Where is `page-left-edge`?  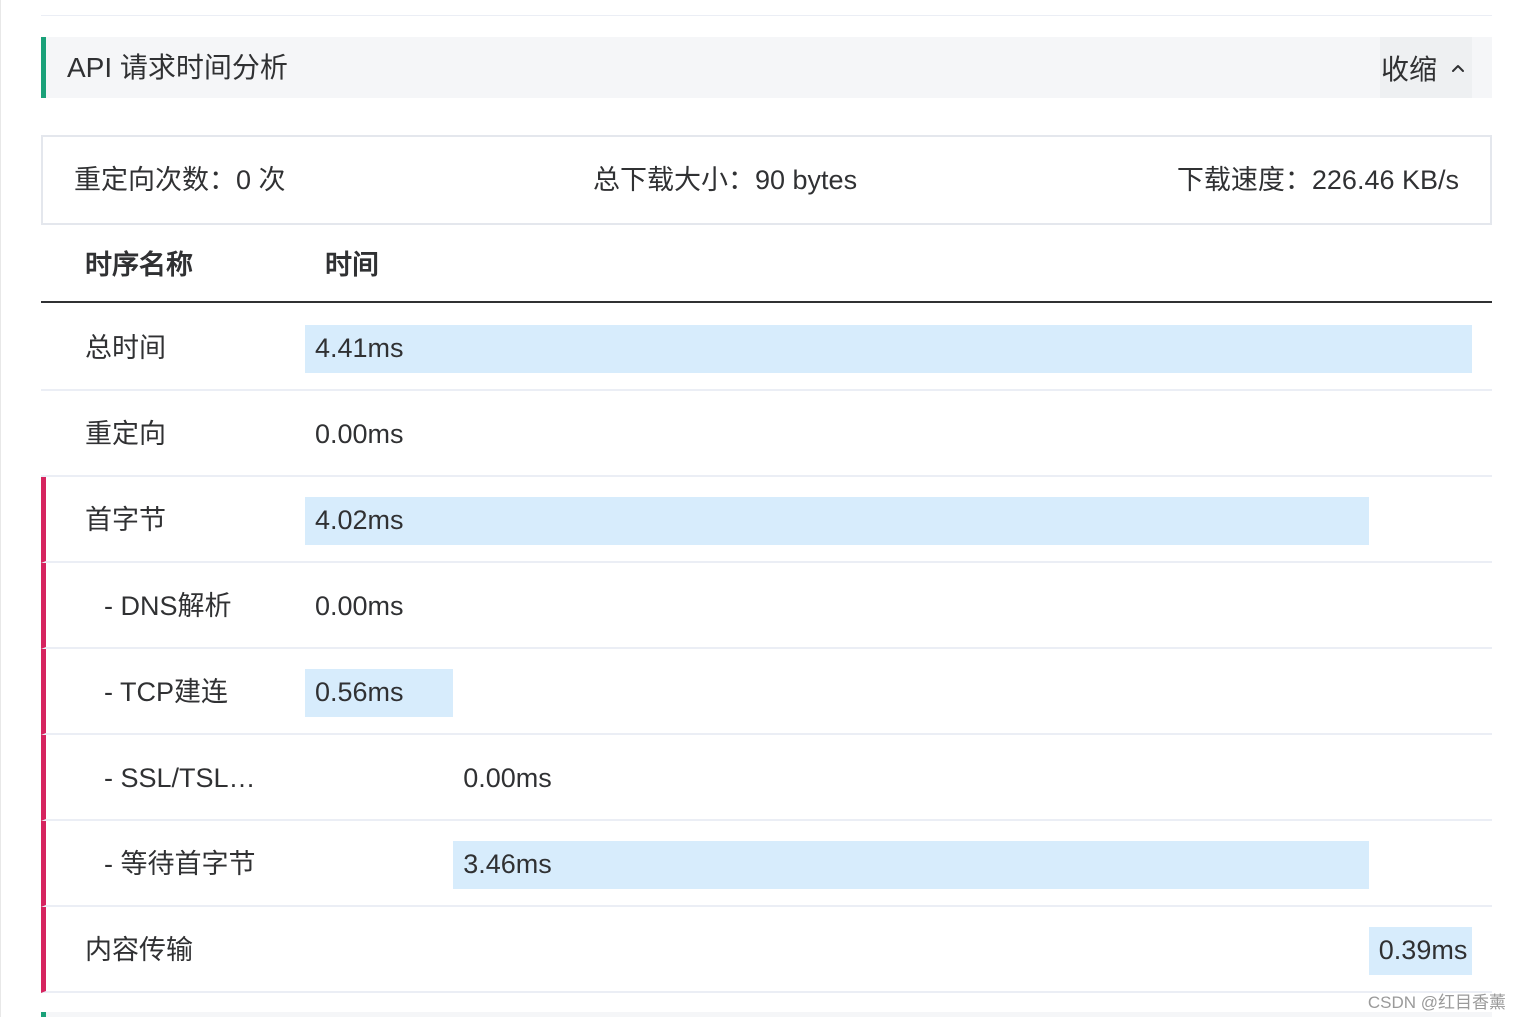 page-left-edge is located at coordinates (0, 508).